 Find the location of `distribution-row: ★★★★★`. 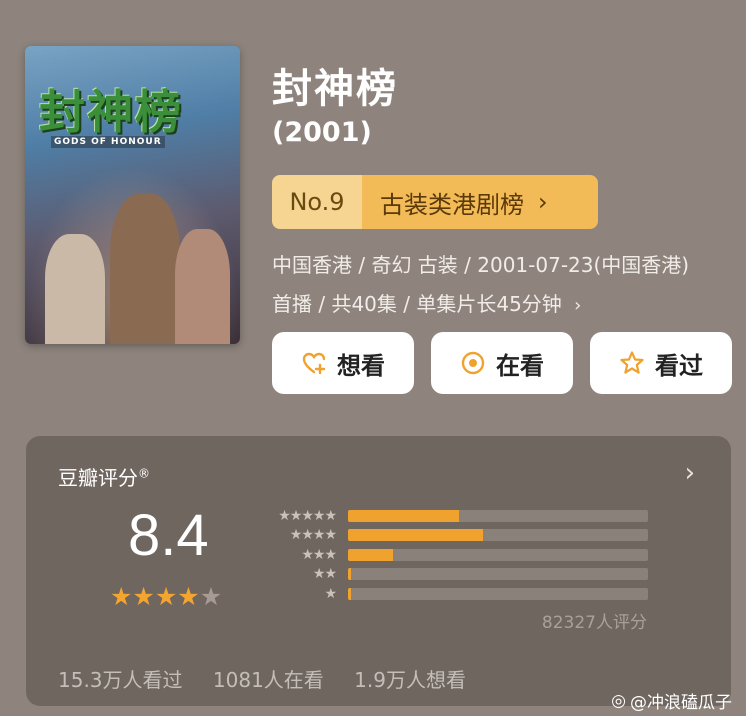

distribution-row: ★★★★★ is located at coordinates (455, 516).